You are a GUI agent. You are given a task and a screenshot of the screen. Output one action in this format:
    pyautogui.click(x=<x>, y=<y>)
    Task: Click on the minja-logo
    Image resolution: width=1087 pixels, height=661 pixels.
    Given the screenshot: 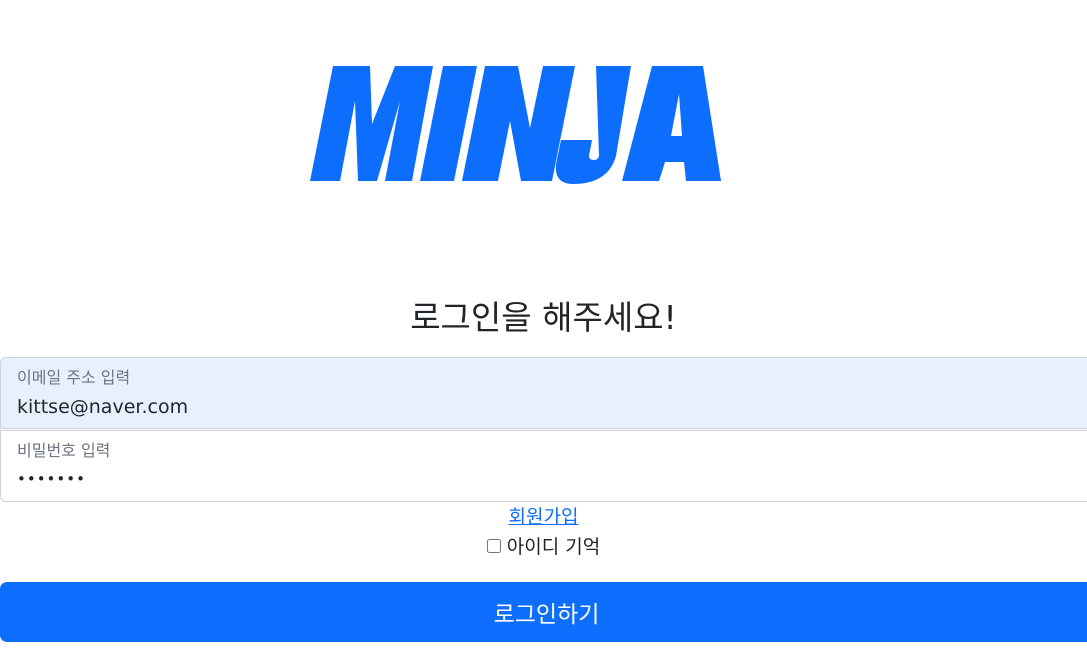 What is the action you would take?
    pyautogui.click(x=545, y=126)
    